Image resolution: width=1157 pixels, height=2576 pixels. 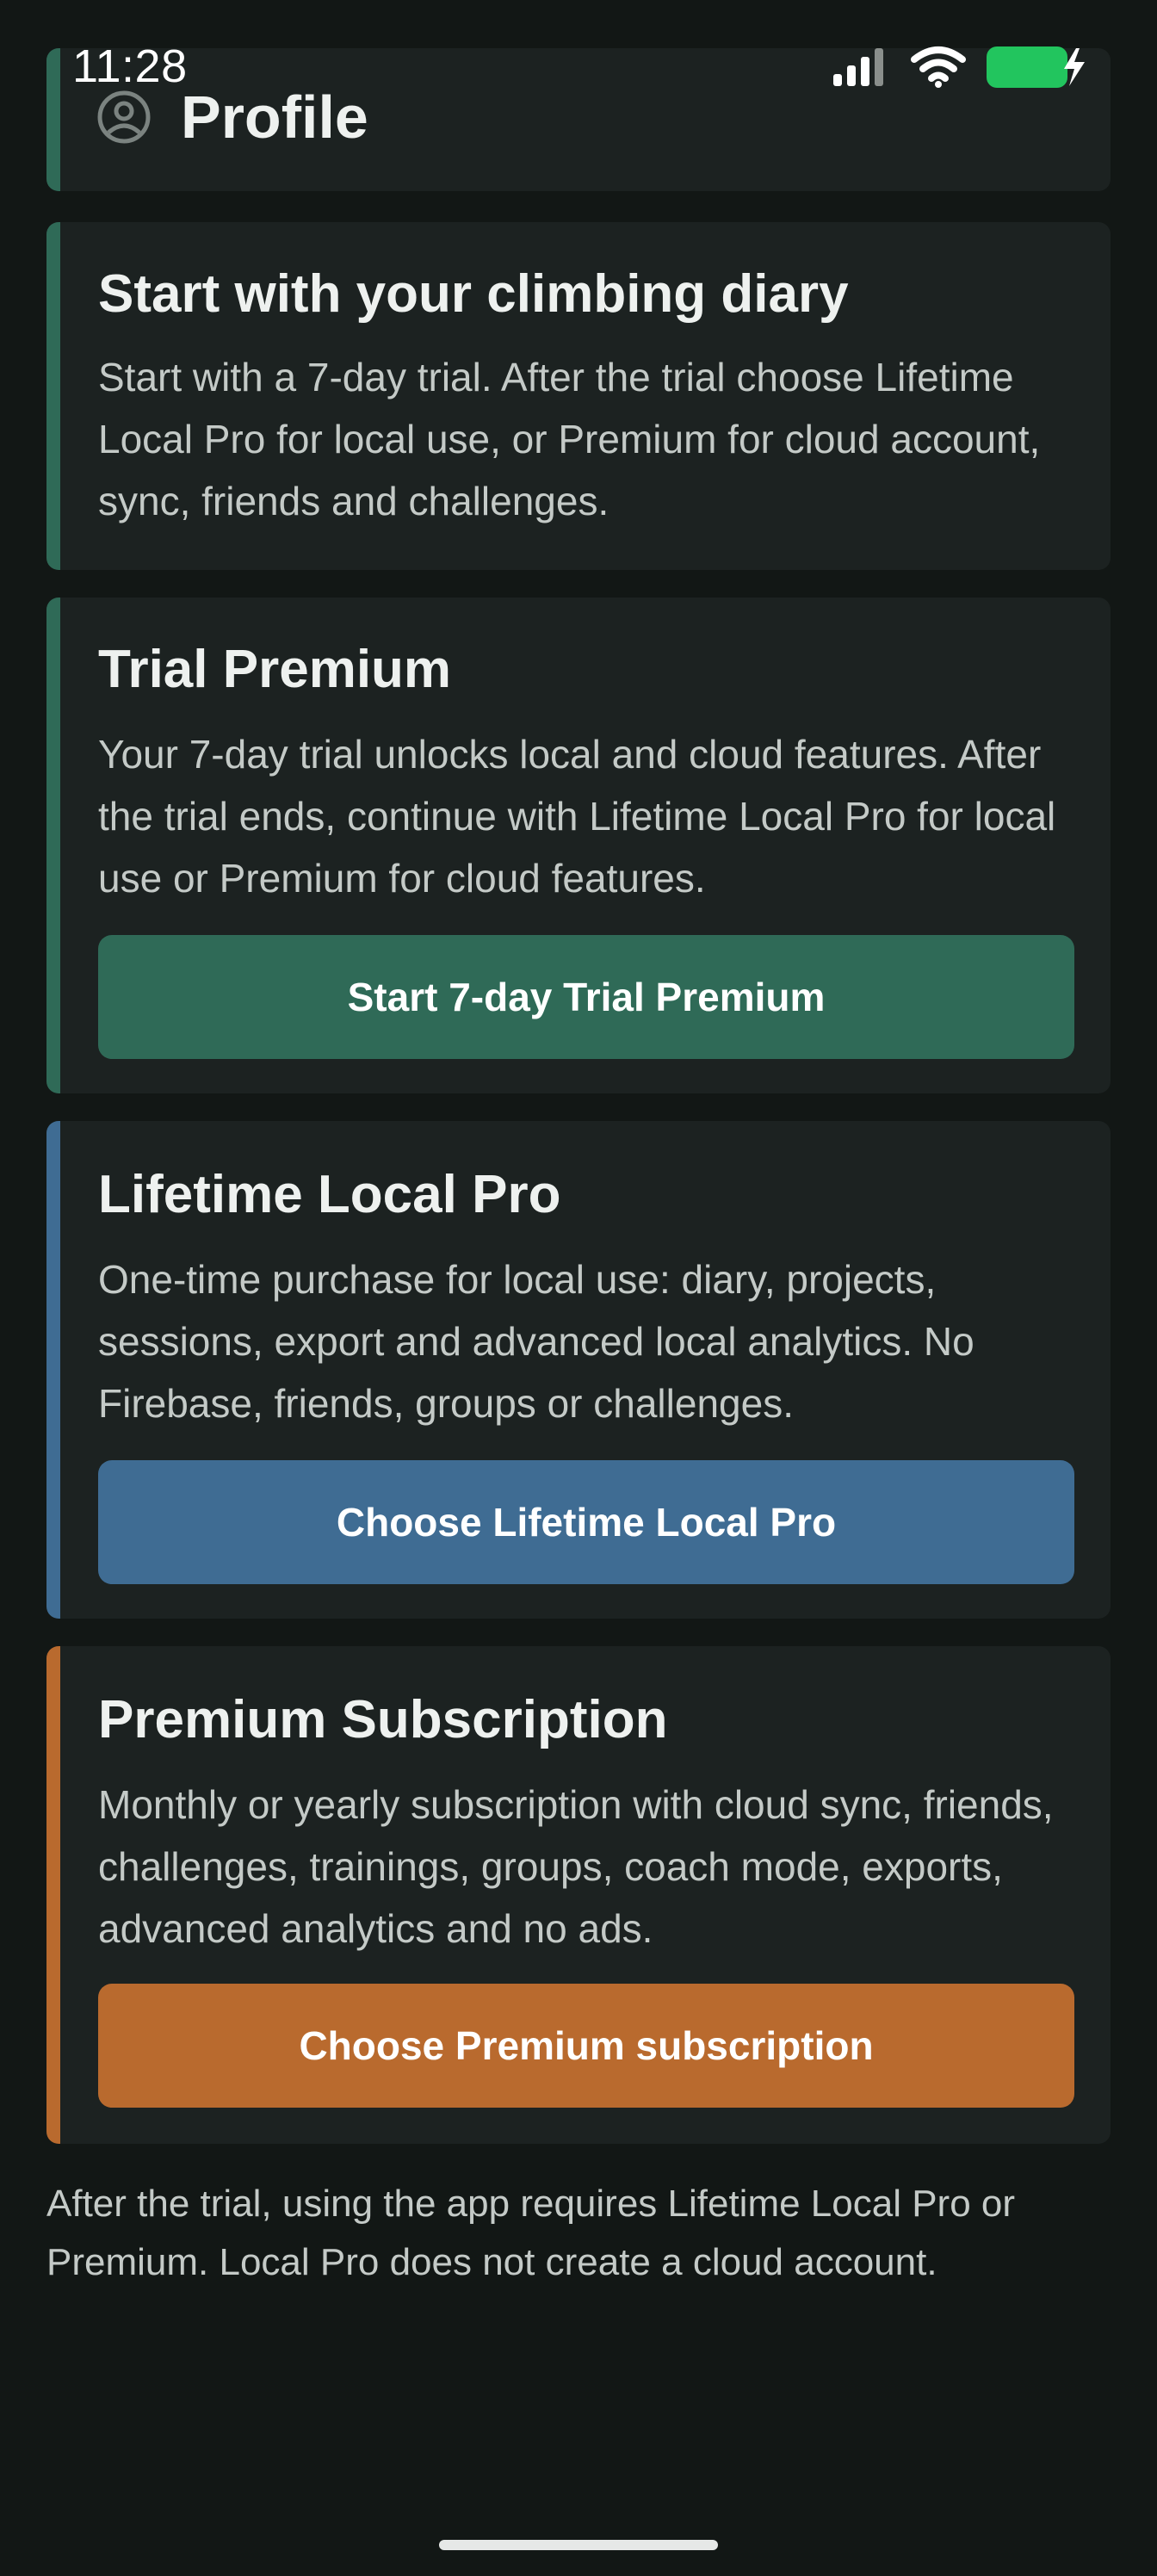 I want to click on wifi-icon, so click(x=939, y=67).